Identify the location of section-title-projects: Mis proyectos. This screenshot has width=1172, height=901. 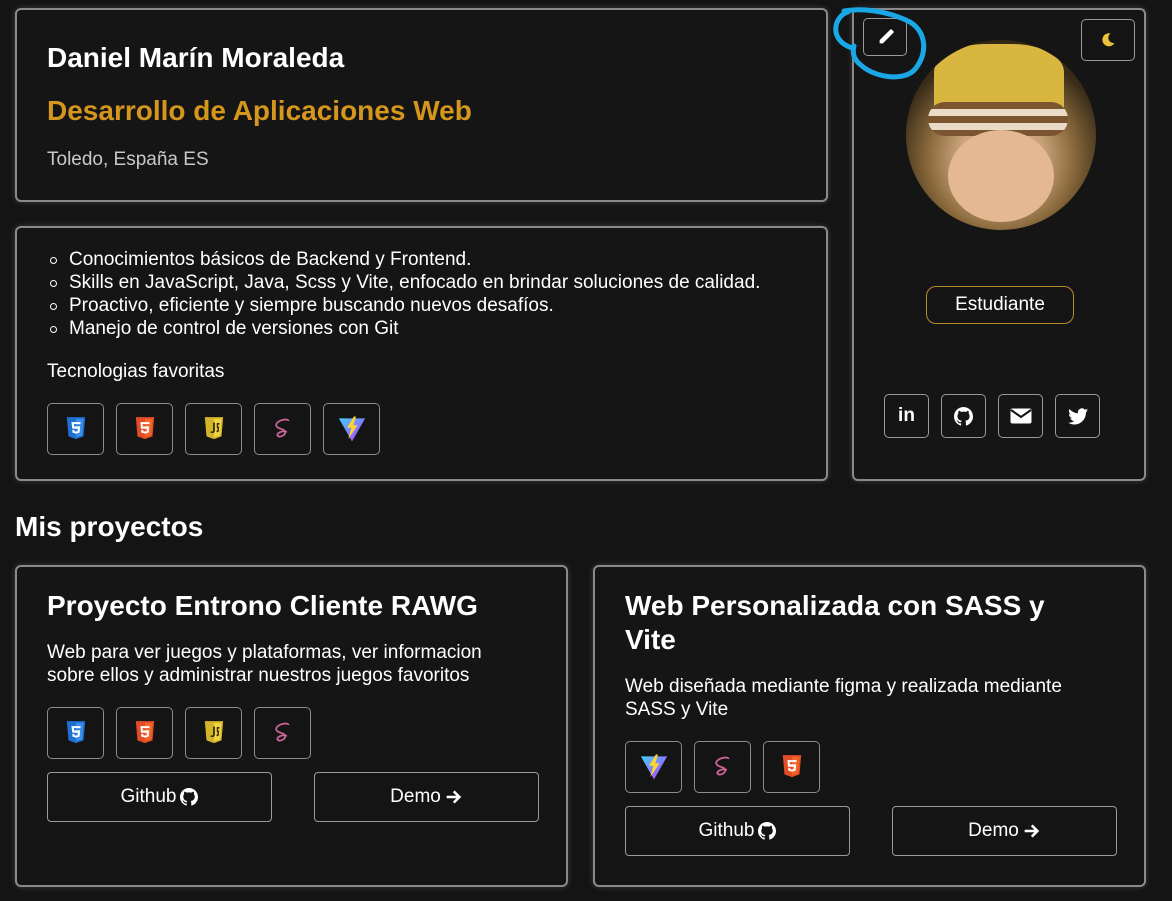
(109, 526).